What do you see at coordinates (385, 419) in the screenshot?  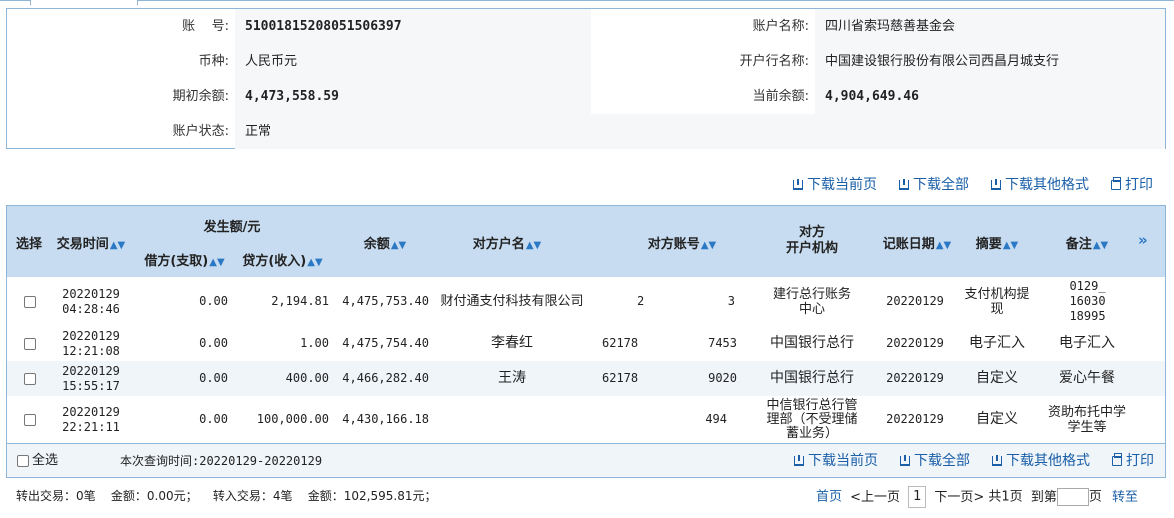 I see `row-balance: 4,430,166.18` at bounding box center [385, 419].